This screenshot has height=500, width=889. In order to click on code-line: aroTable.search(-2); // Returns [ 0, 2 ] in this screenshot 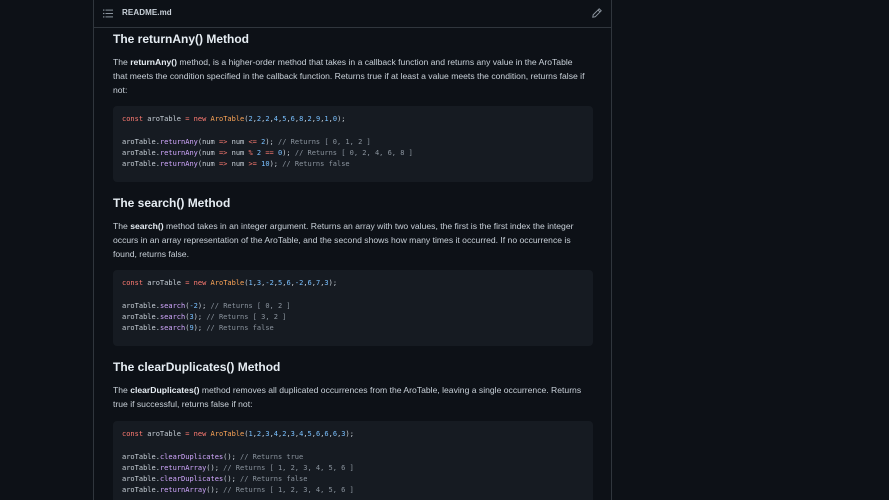, I will do `click(206, 305)`.